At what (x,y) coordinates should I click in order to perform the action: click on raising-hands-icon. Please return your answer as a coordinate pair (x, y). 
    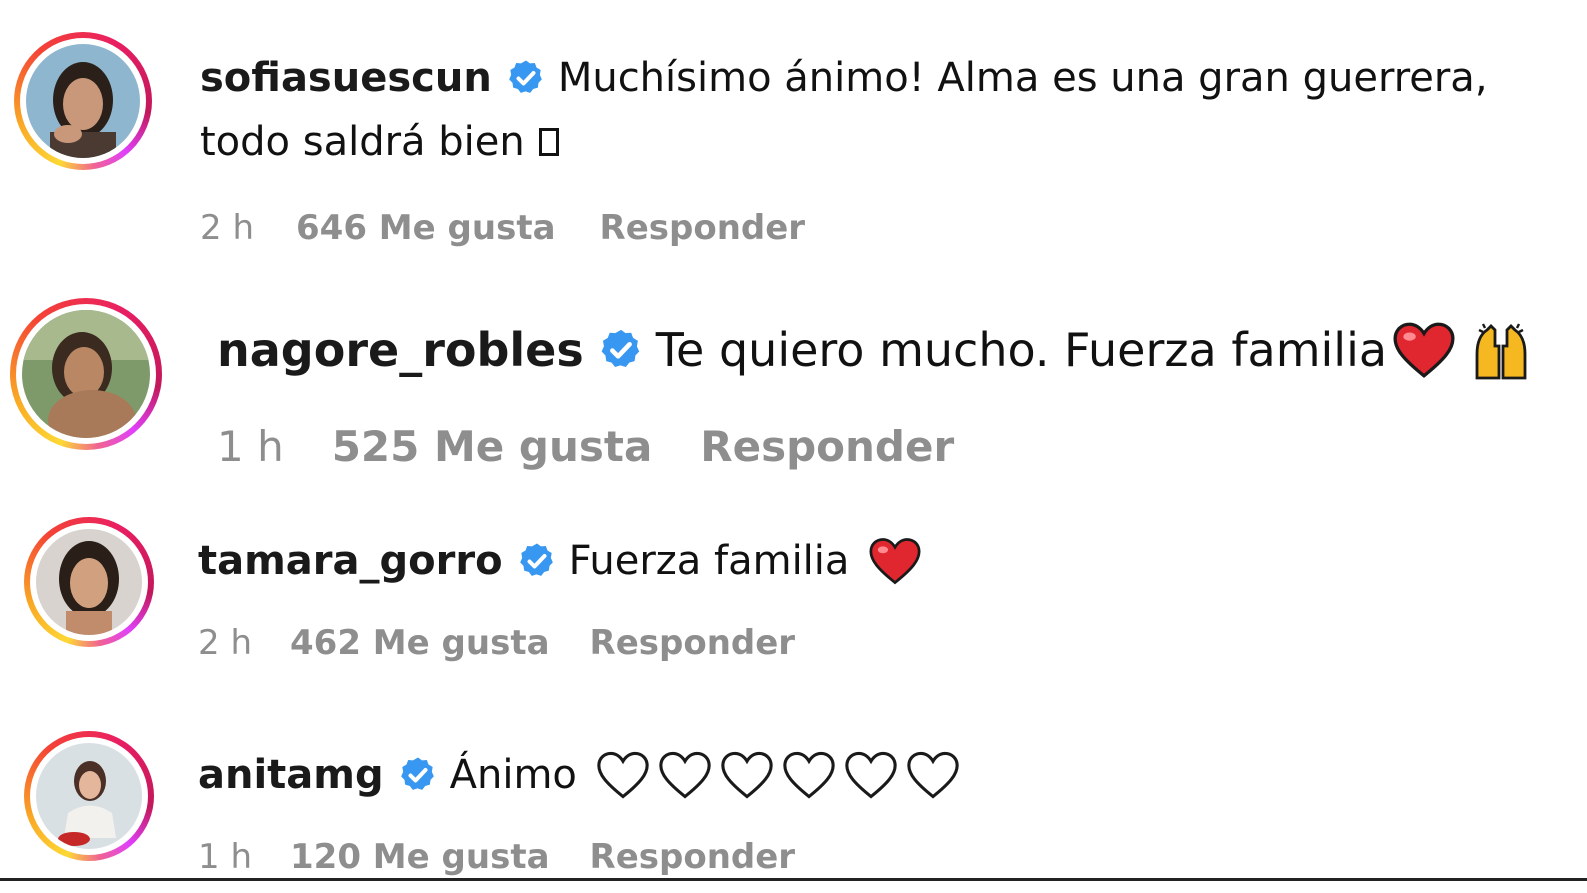
    Looking at the image, I should click on (1501, 350).